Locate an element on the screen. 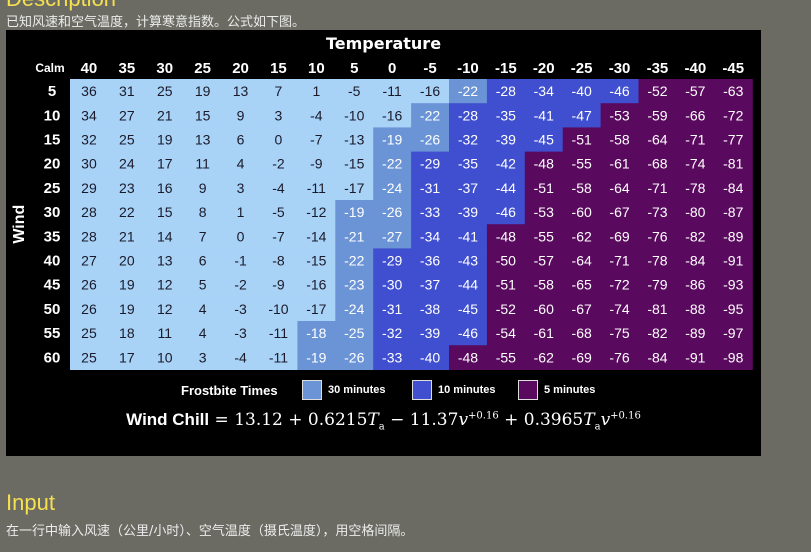 The height and width of the screenshot is (552, 811). temperature-header: 20 is located at coordinates (240, 68).